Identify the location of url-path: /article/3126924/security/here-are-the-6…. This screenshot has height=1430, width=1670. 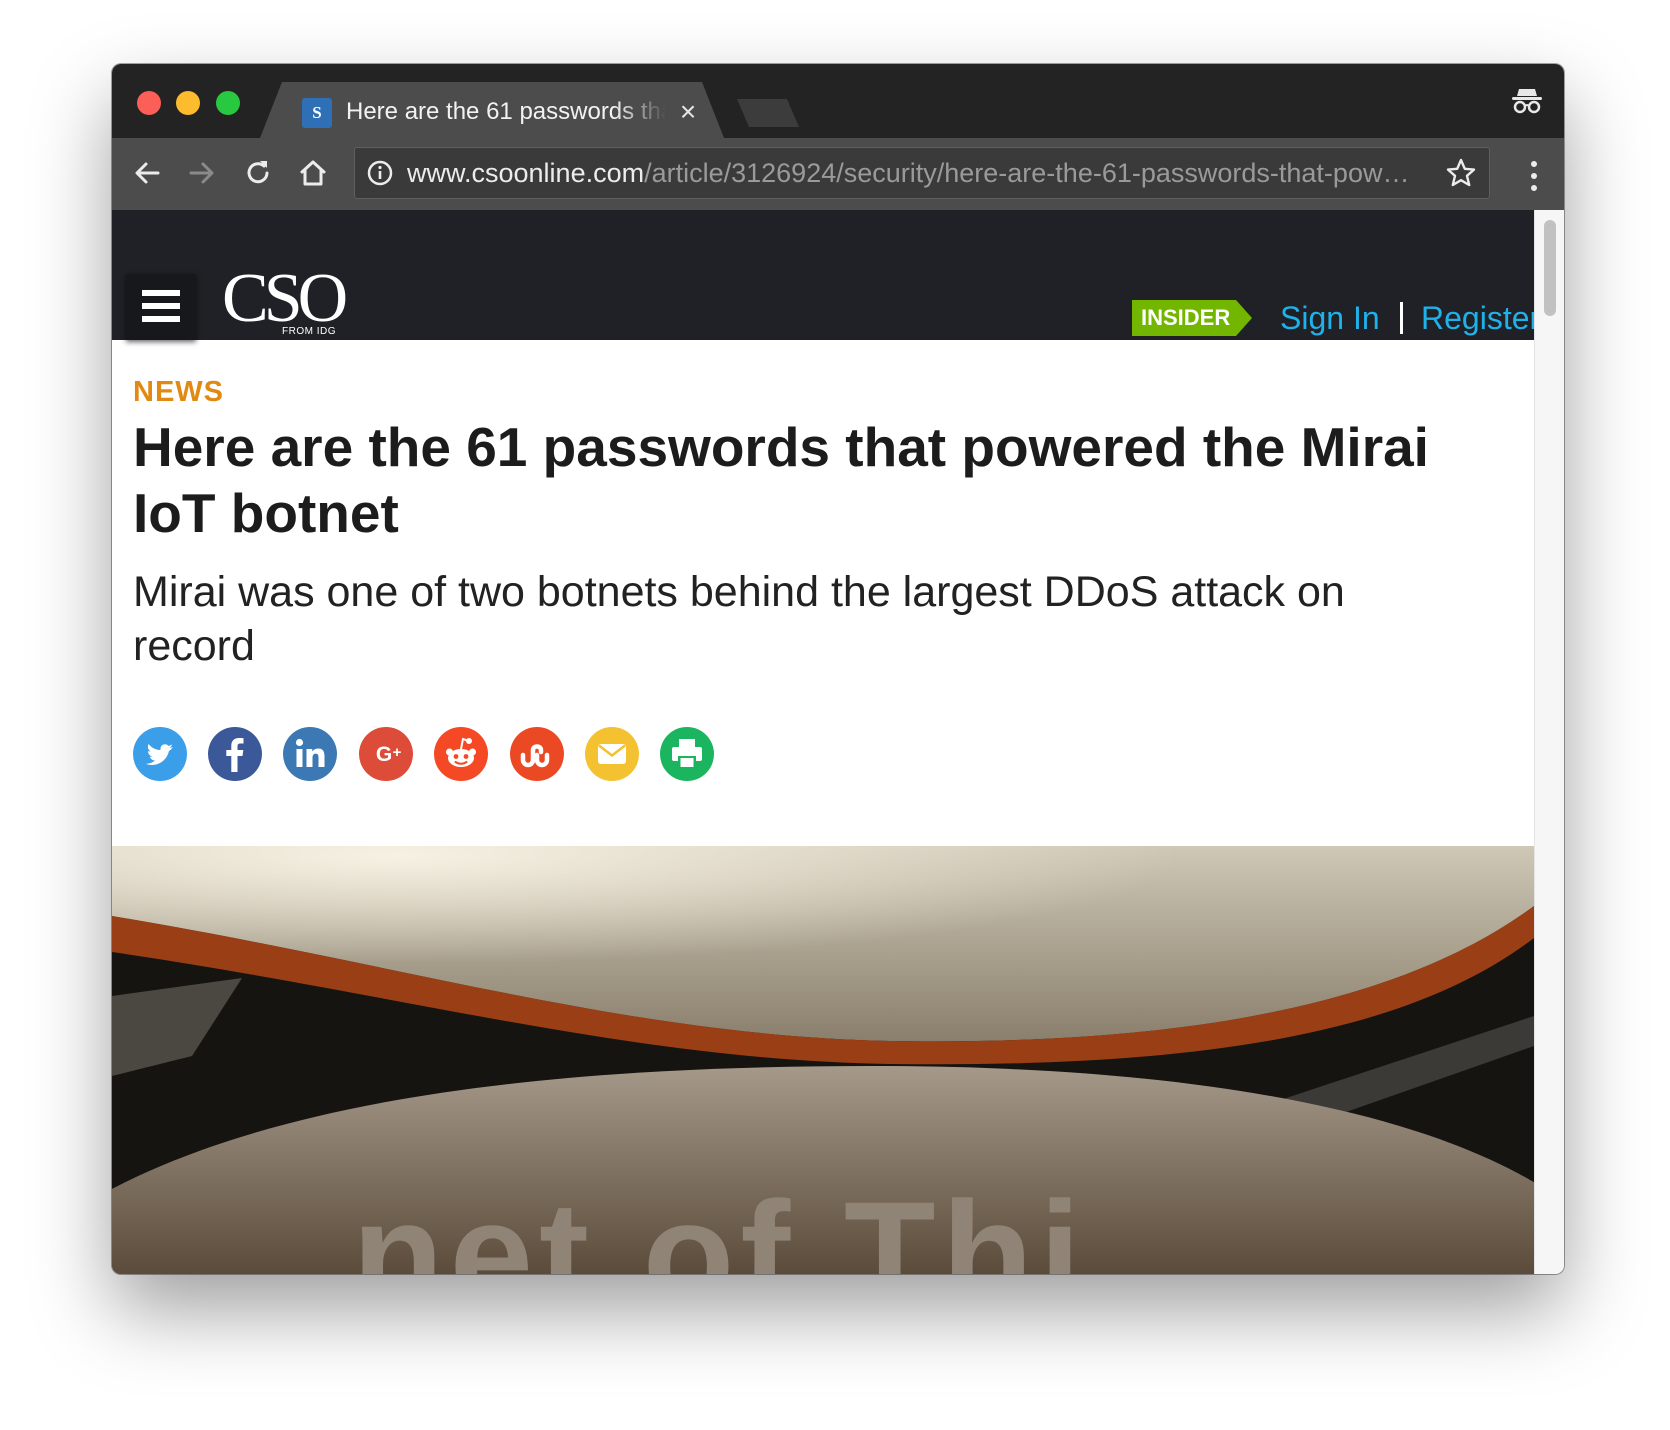
(1030, 173).